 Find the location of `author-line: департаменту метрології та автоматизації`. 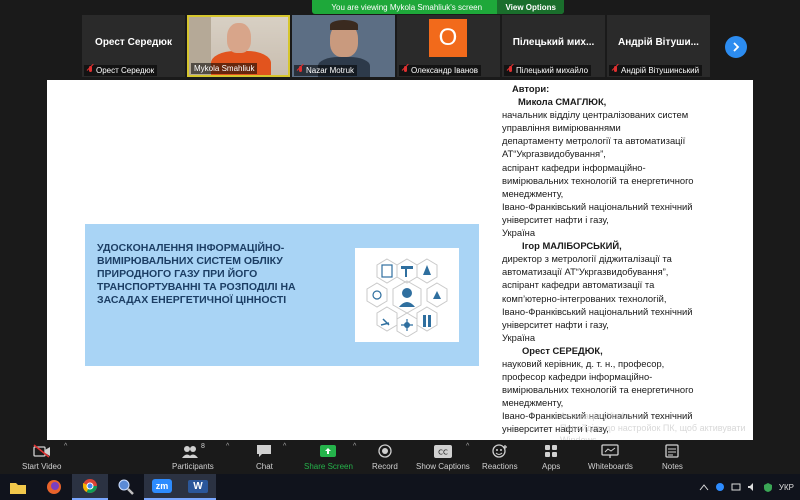

author-line: департаменту метрології та автоматизації is located at coordinates (594, 141).